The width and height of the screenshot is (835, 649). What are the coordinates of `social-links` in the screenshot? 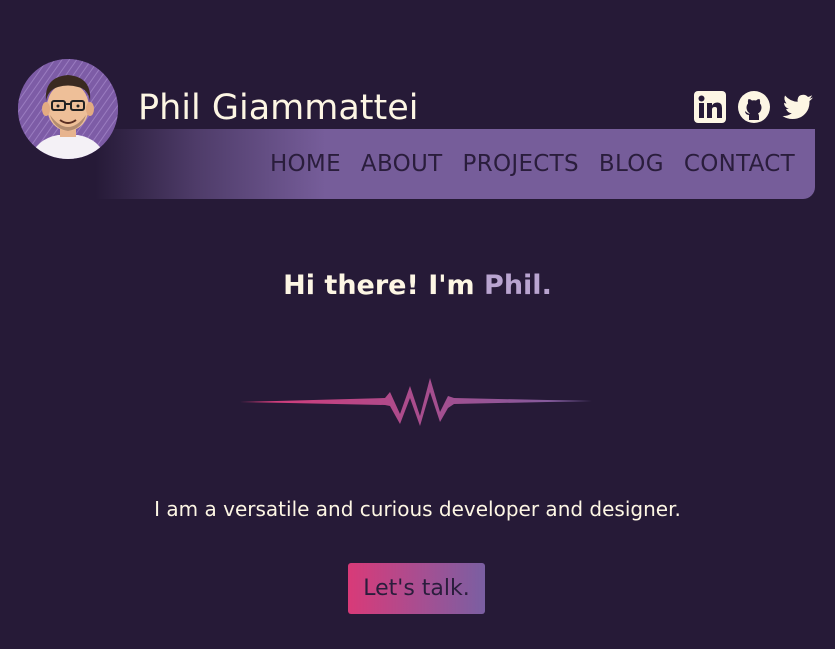 It's located at (754, 107).